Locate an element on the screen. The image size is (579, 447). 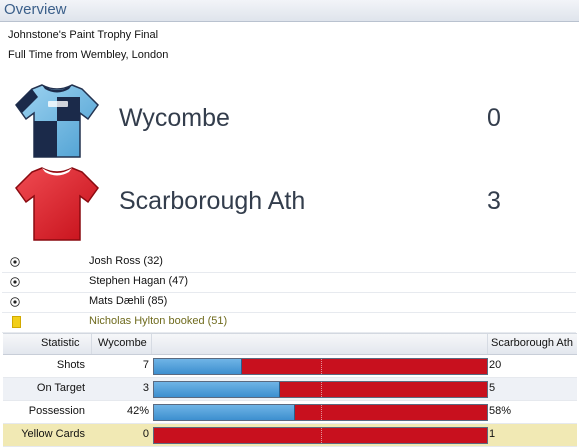
stat-label: Shots is located at coordinates (70, 365).